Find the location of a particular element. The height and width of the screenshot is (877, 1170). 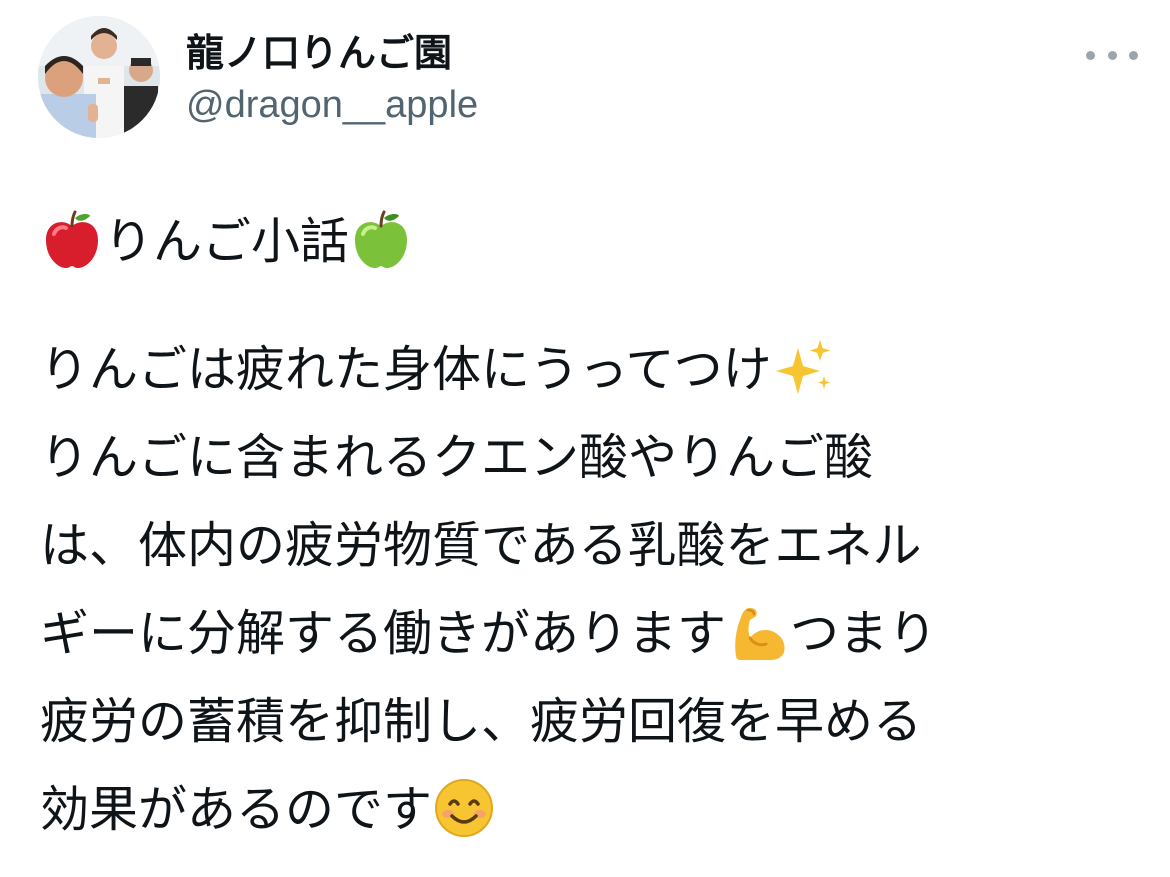

smiling-face-icon is located at coordinates (464, 808).